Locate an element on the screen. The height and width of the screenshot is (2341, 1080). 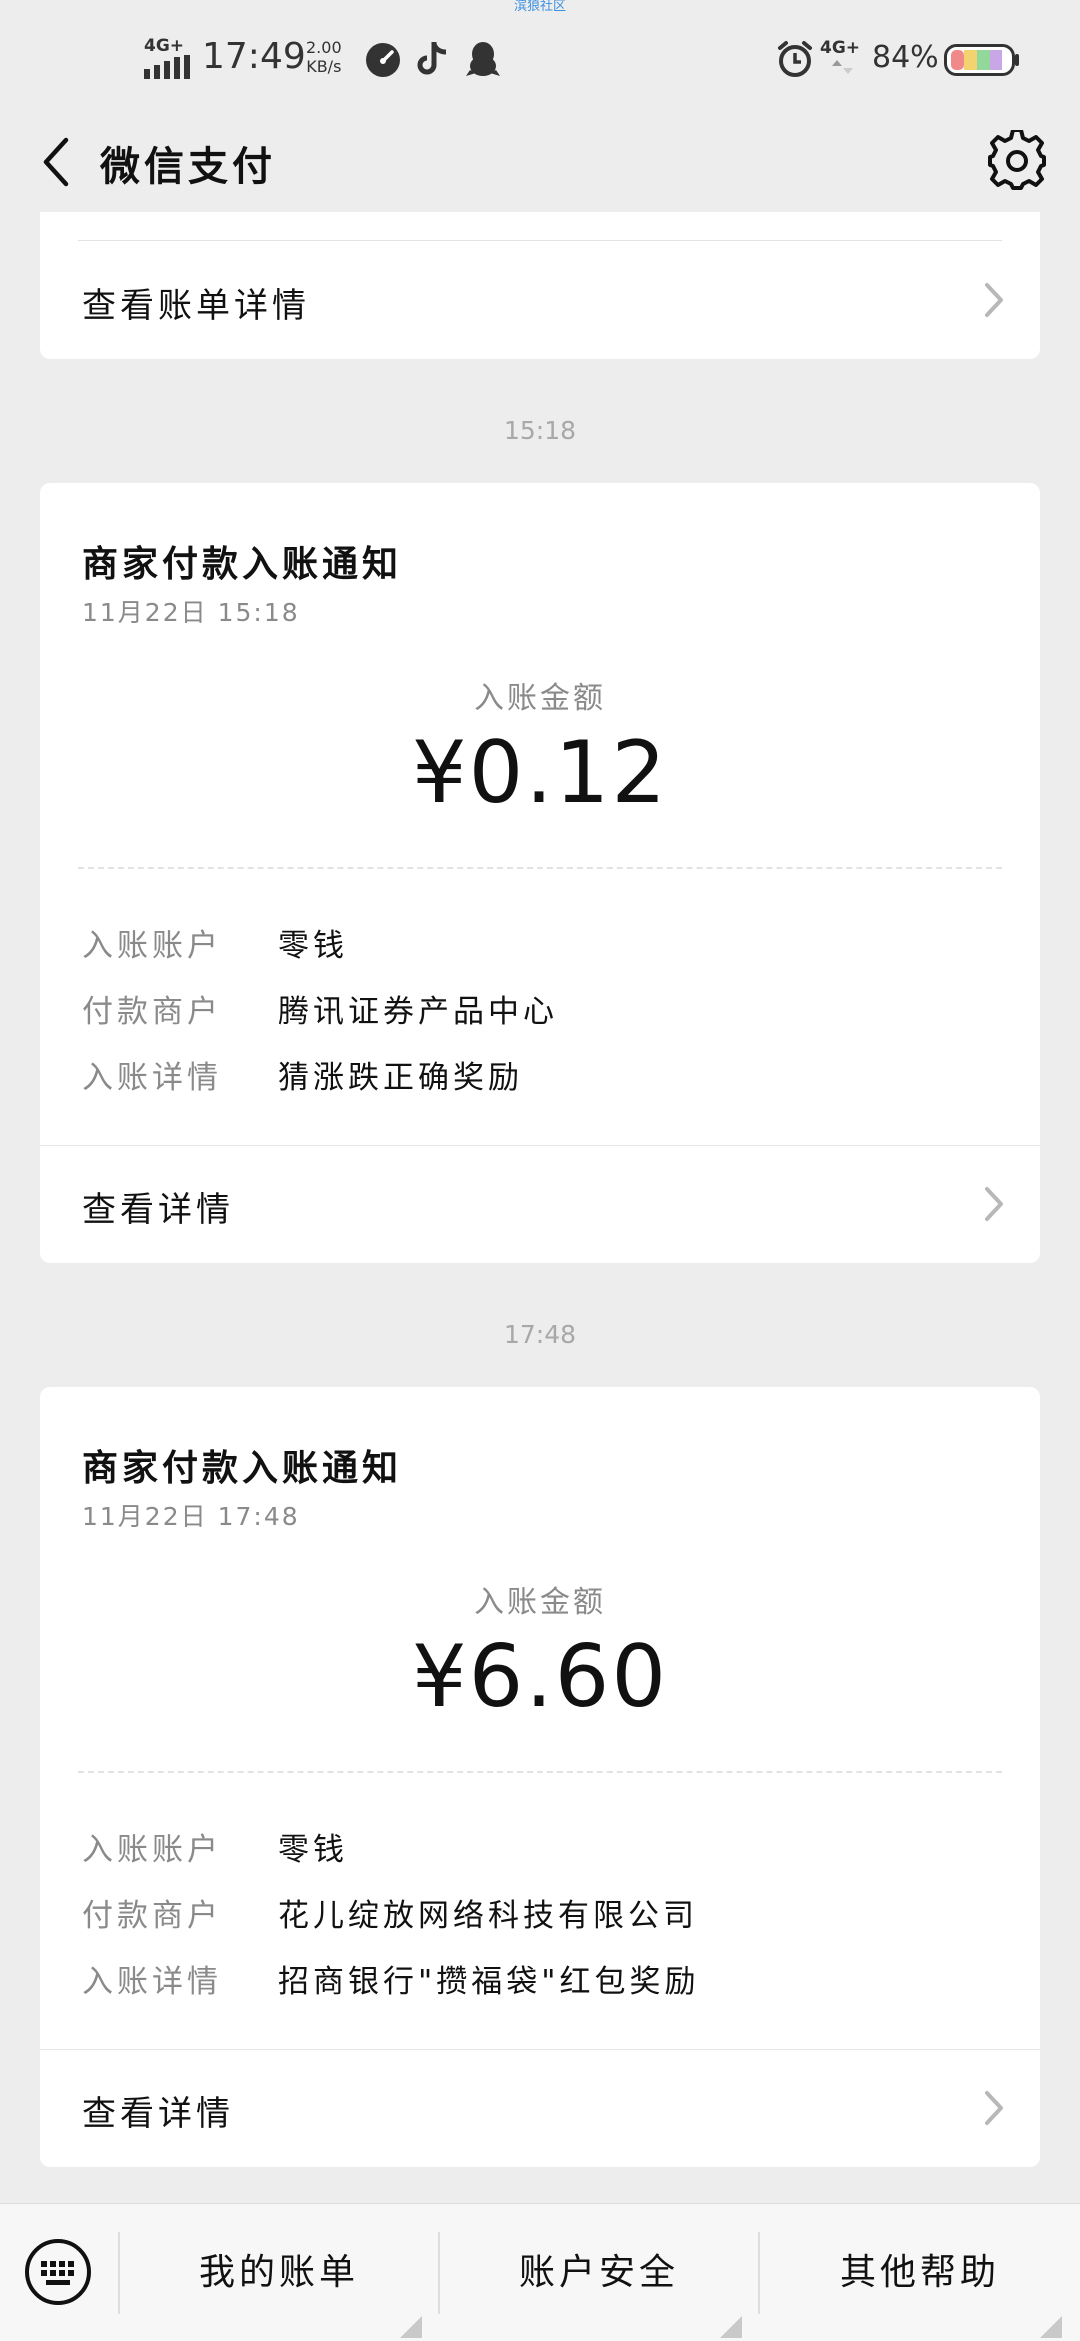
network-speed: 2.00 KB/s is located at coordinates (324, 57).